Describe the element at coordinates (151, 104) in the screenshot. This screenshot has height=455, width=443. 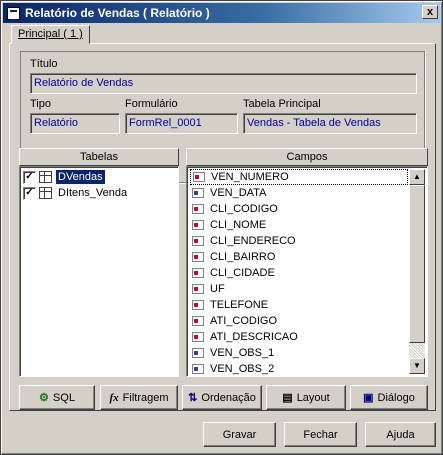
I see `formulario-label: Formulário` at that location.